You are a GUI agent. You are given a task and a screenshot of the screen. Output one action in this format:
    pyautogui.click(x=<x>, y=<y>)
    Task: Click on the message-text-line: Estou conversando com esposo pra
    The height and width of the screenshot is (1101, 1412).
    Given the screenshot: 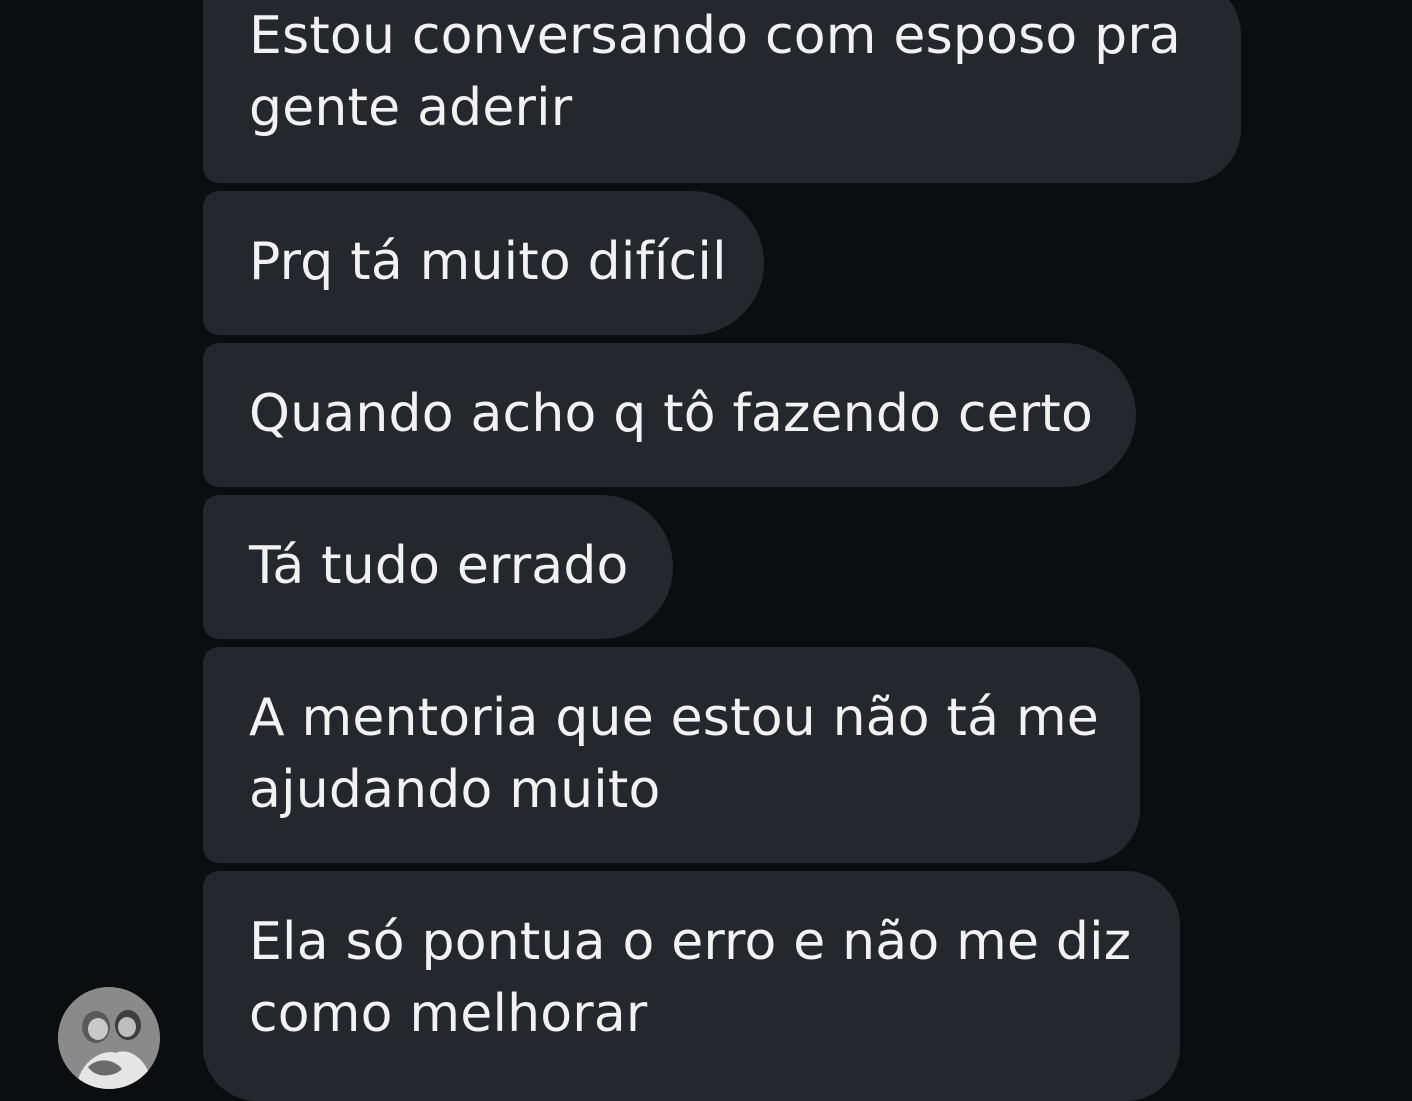 What is the action you would take?
    pyautogui.click(x=715, y=36)
    